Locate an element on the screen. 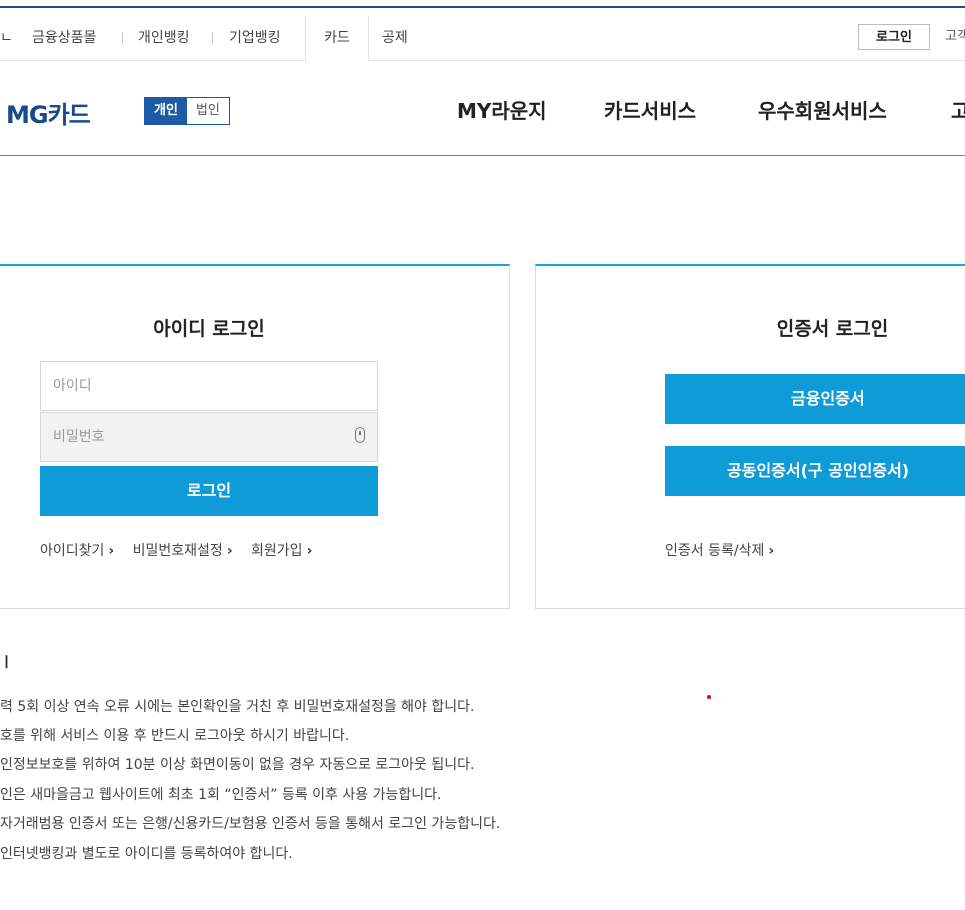 This screenshot has width=965, height=910. mg-card-logo: MG카드 is located at coordinates (48, 112).